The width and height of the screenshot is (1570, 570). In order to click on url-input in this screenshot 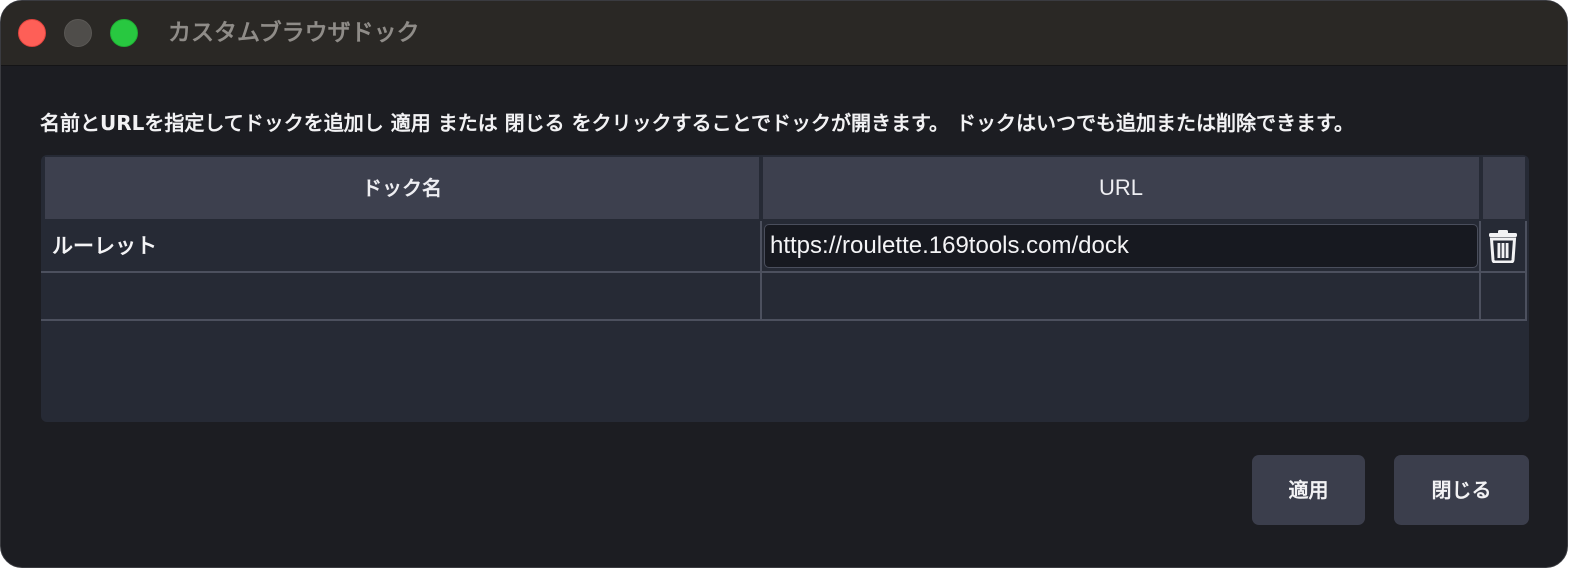, I will do `click(1121, 246)`.